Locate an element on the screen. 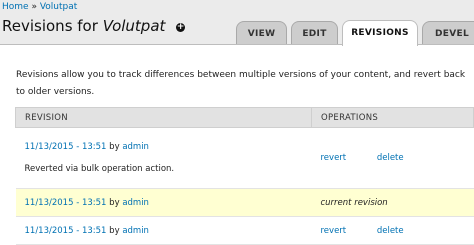 This screenshot has height=245, width=474. breadcrumb-section-link: Volutpat is located at coordinates (58, 7).